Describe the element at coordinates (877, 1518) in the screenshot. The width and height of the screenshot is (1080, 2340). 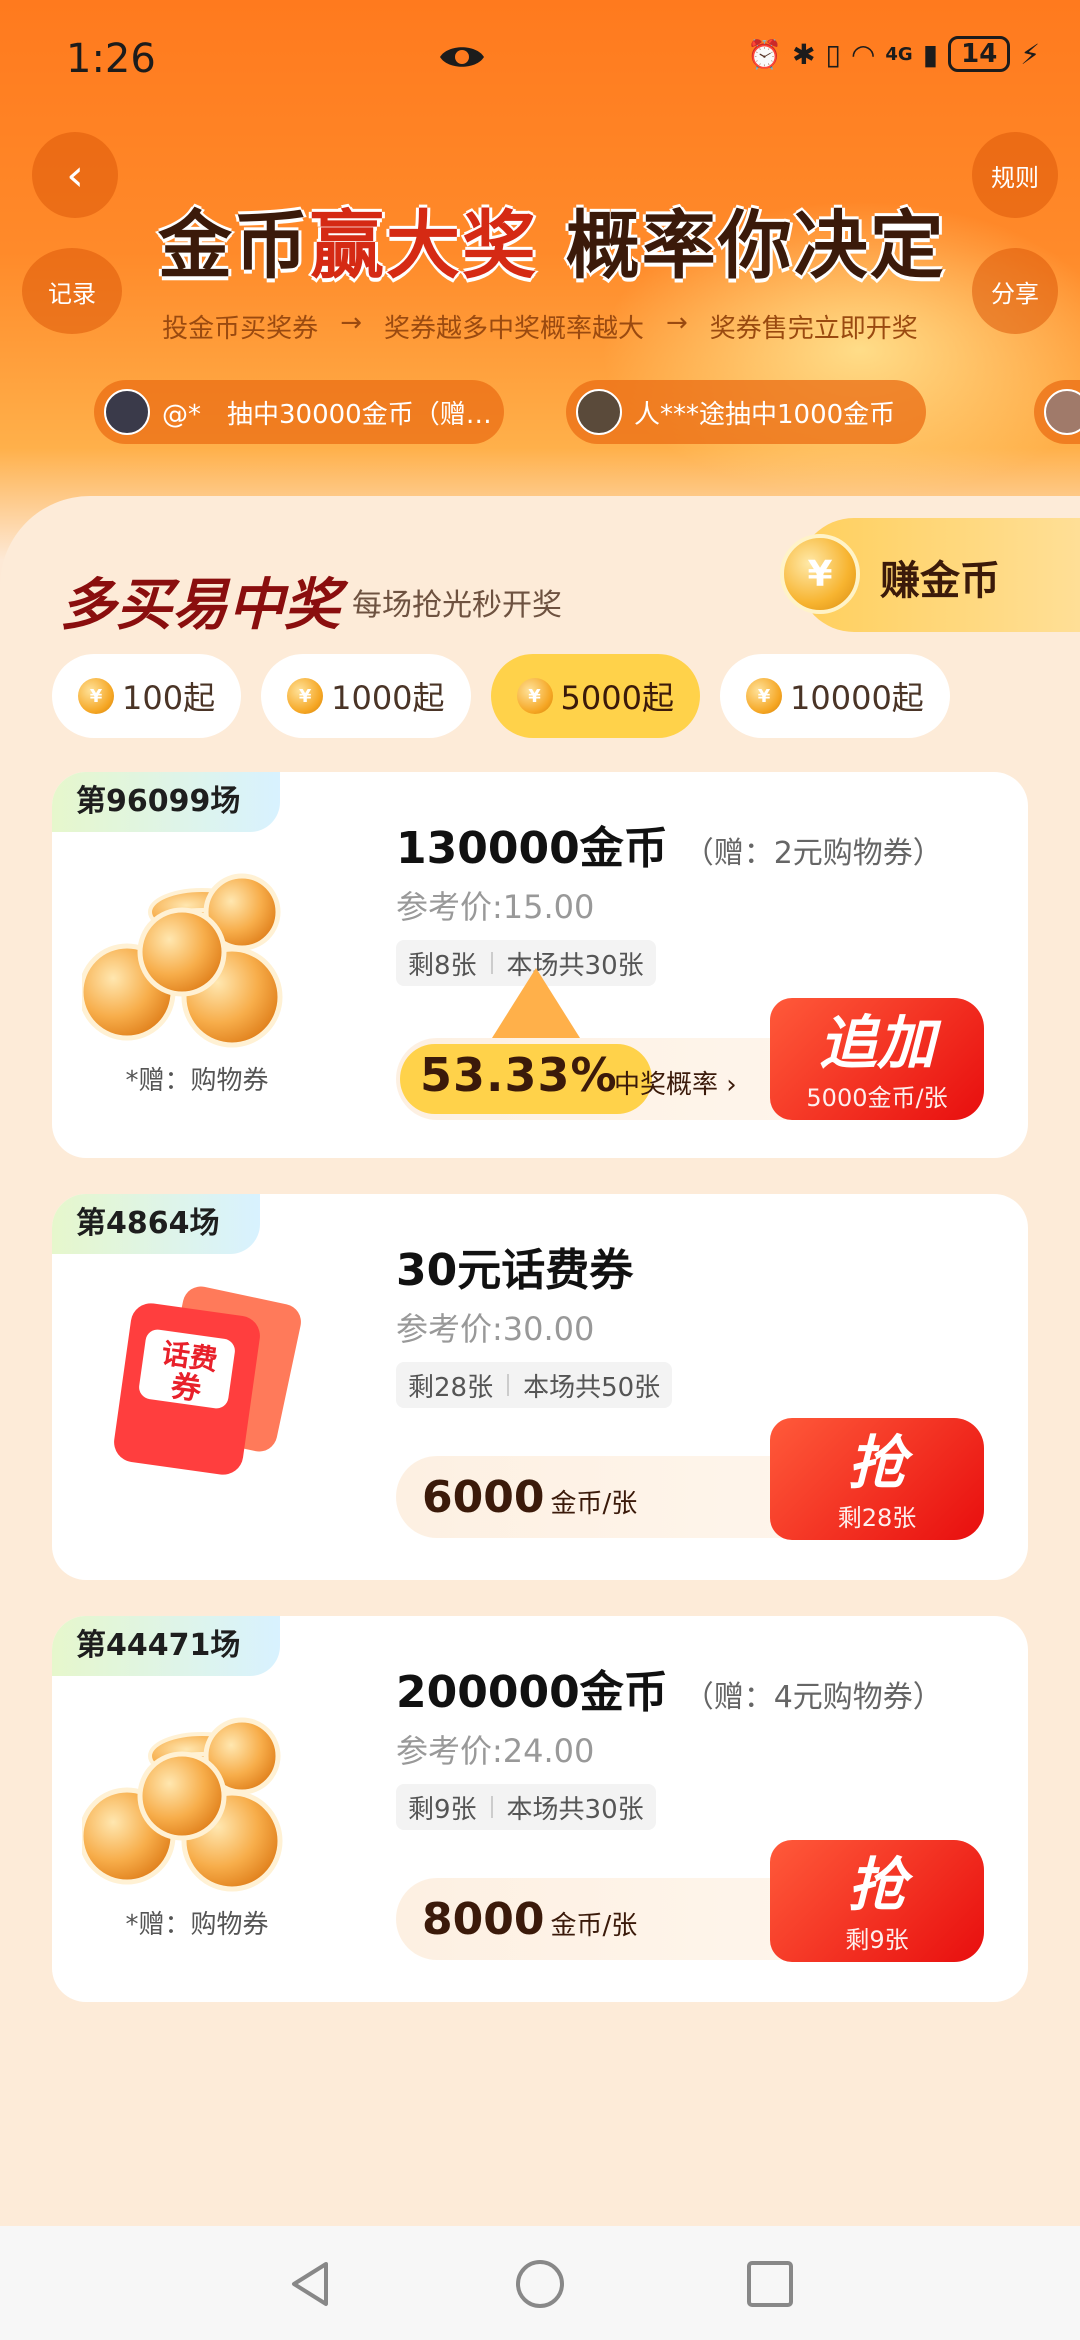
I see `cta-sublabel: 剩28张` at that location.